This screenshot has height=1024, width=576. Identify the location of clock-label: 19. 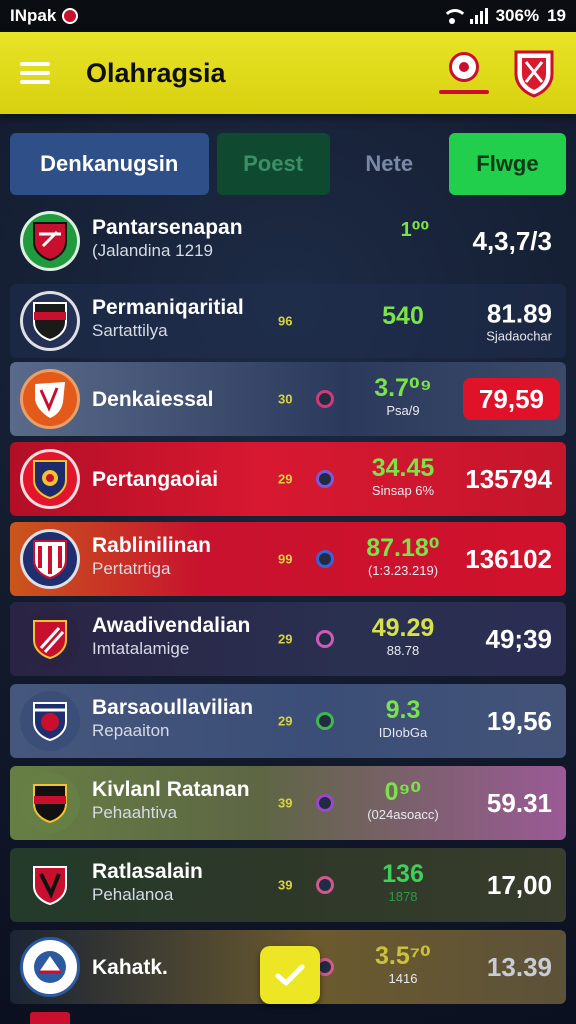
(556, 15).